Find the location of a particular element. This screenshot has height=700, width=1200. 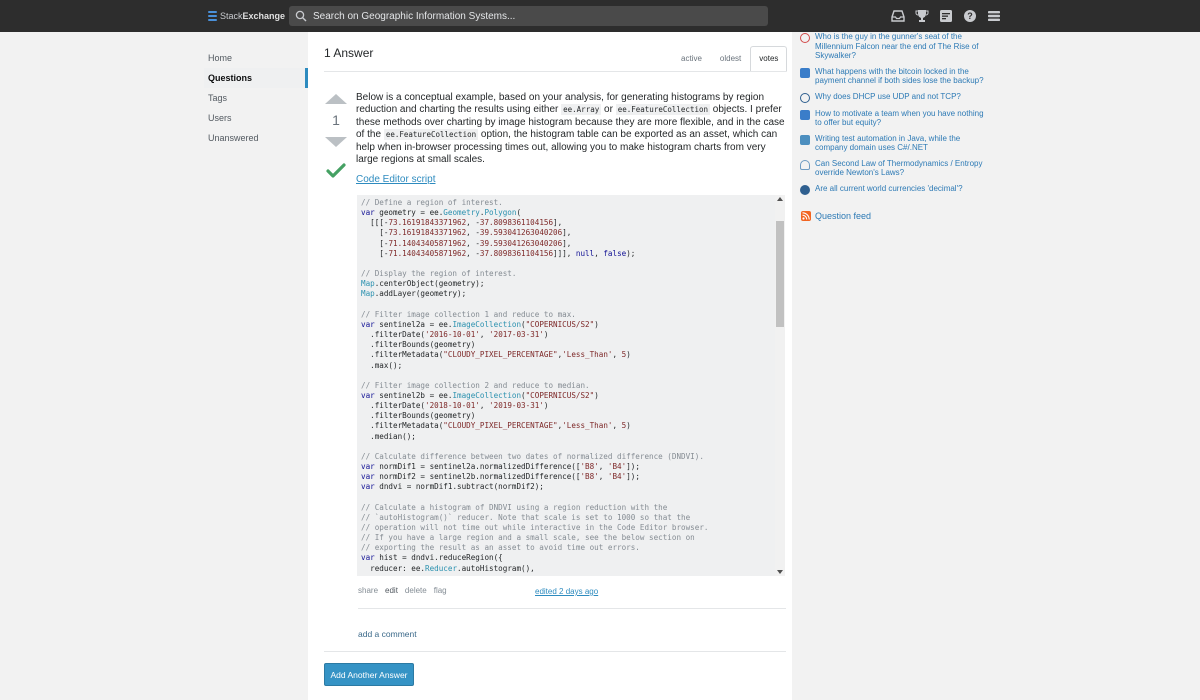

tab-oldest: oldest is located at coordinates (730, 59).